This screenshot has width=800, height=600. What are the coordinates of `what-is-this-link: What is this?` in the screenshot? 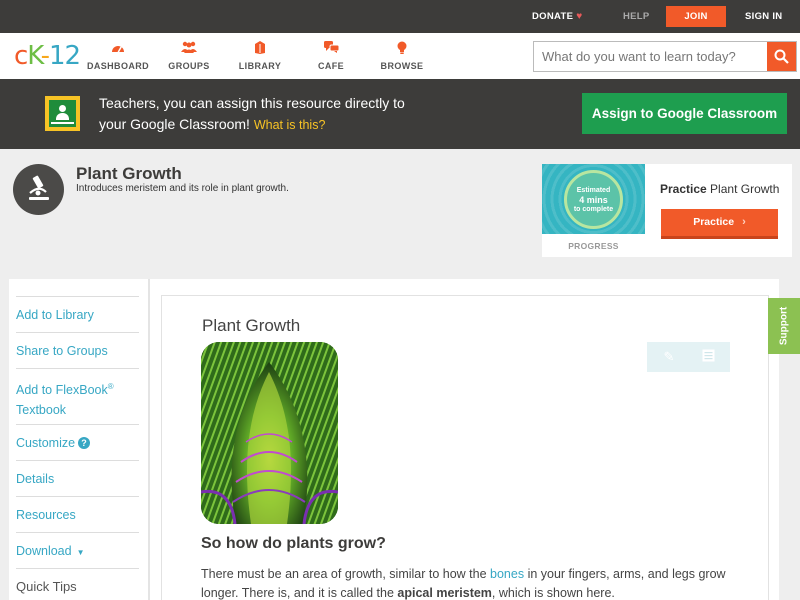 It's located at (290, 125).